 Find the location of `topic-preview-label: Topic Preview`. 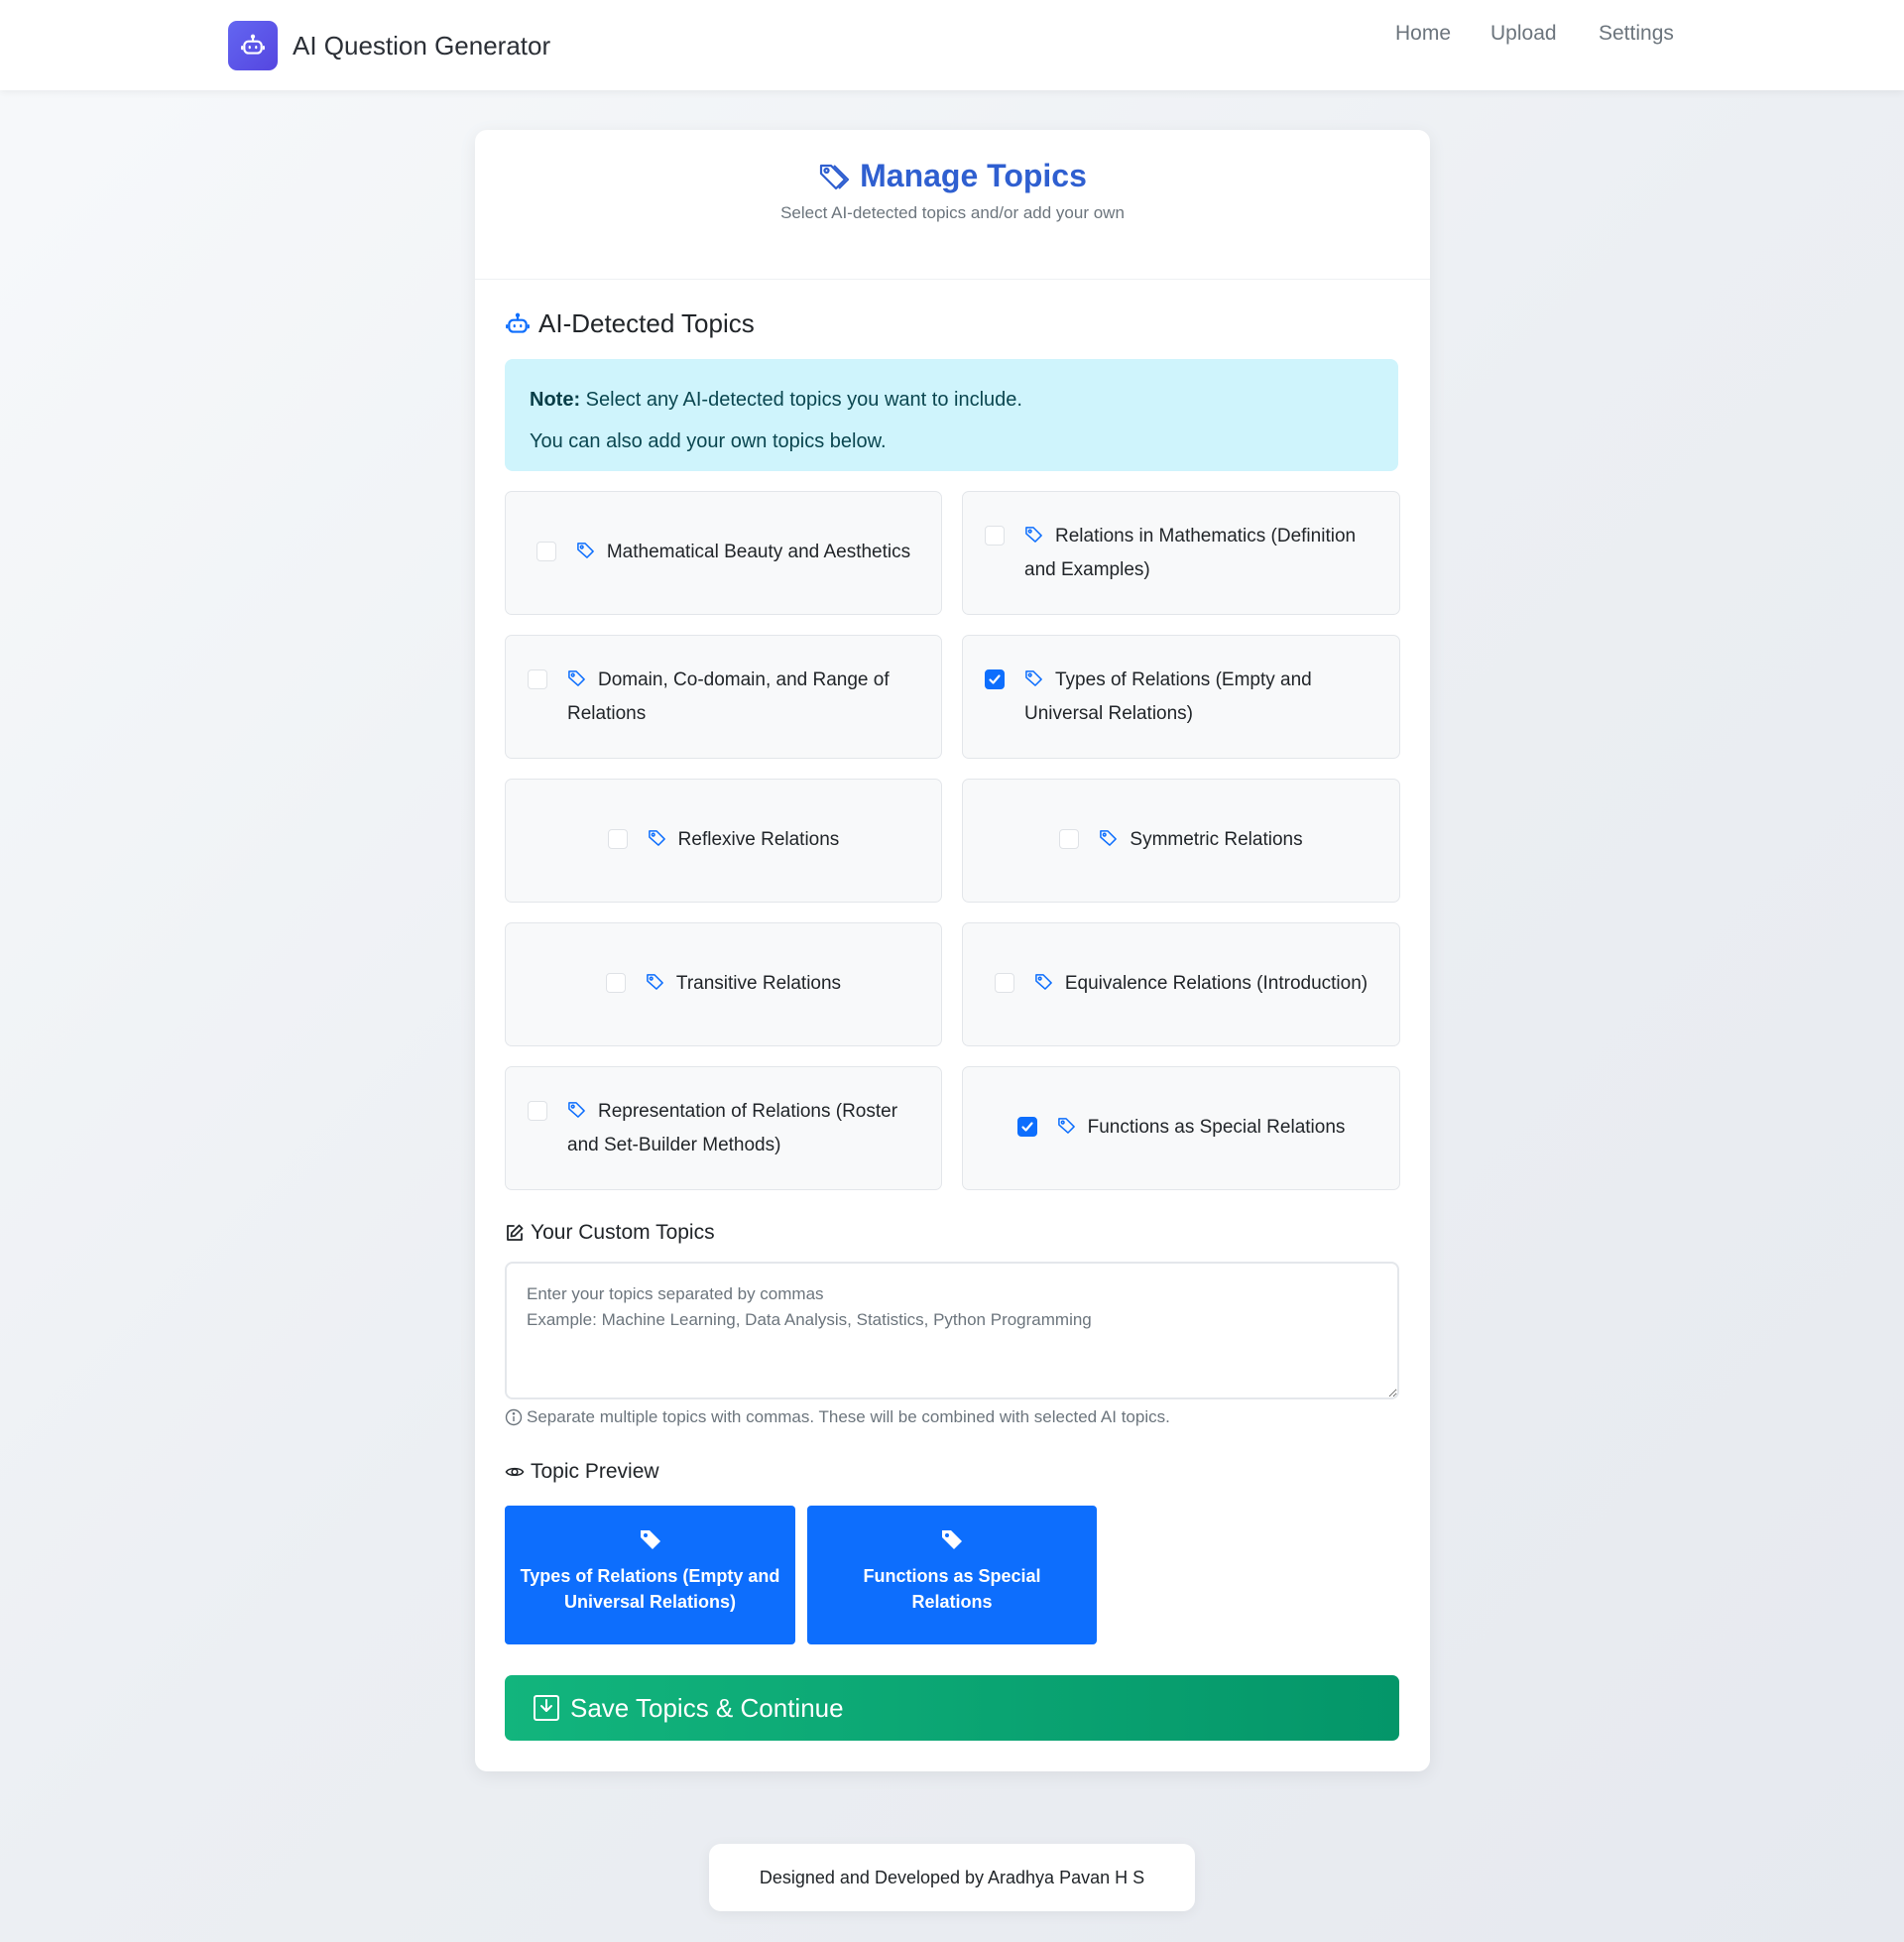

topic-preview-label: Topic Preview is located at coordinates (582, 1472).